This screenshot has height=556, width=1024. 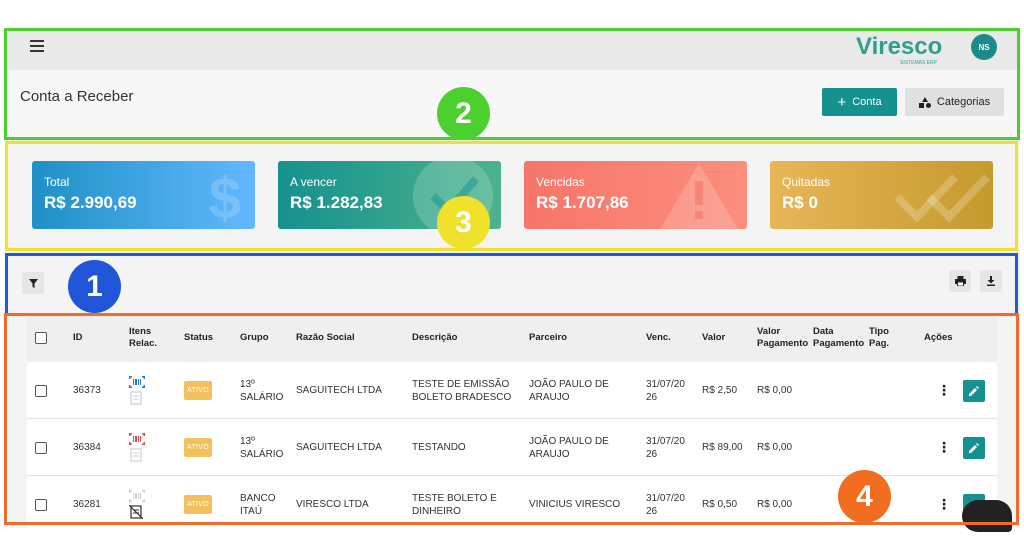 I want to click on row-grupo-line2: ITAÚ, so click(x=251, y=511).